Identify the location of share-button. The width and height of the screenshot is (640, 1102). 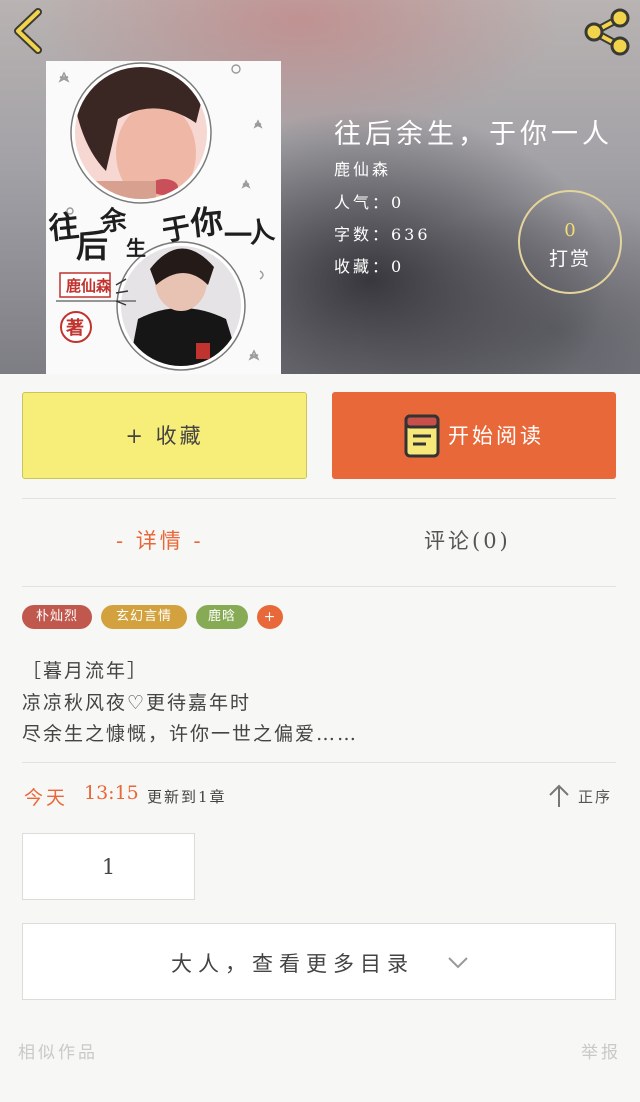
(607, 32).